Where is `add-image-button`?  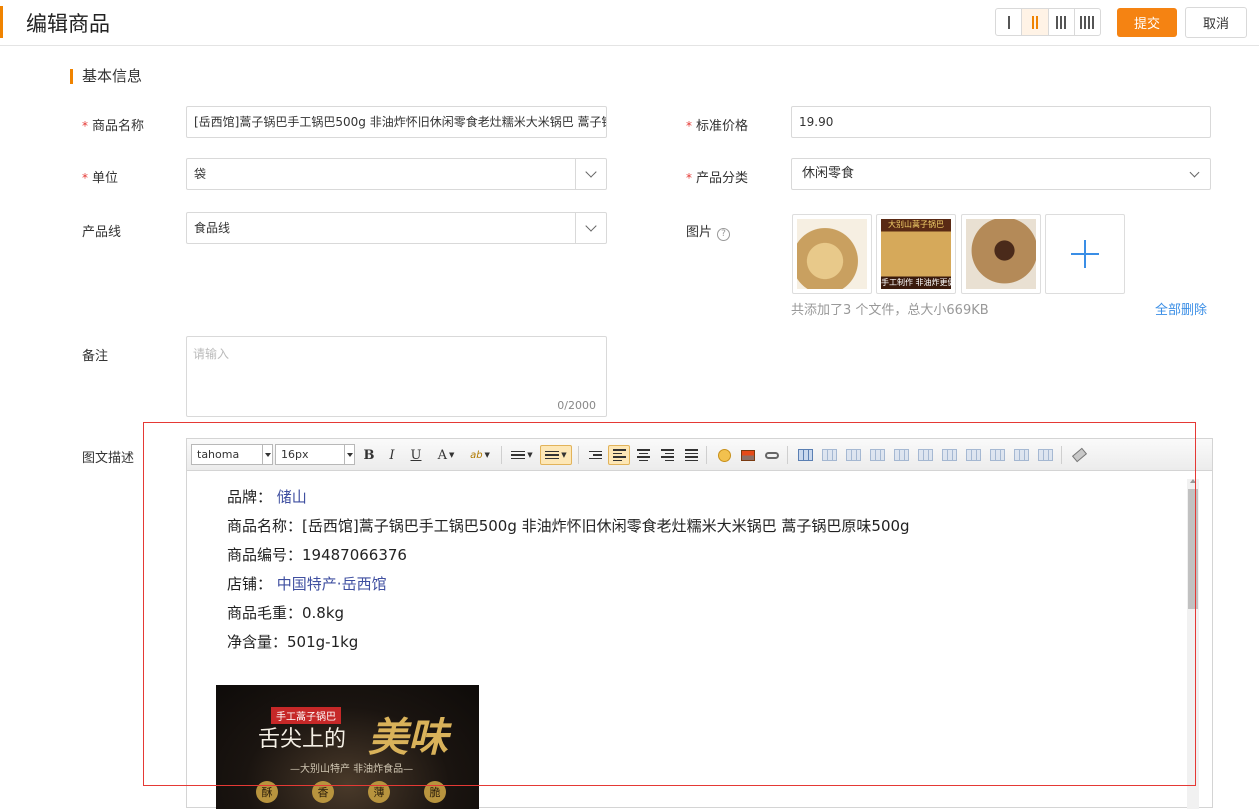
add-image-button is located at coordinates (1085, 254).